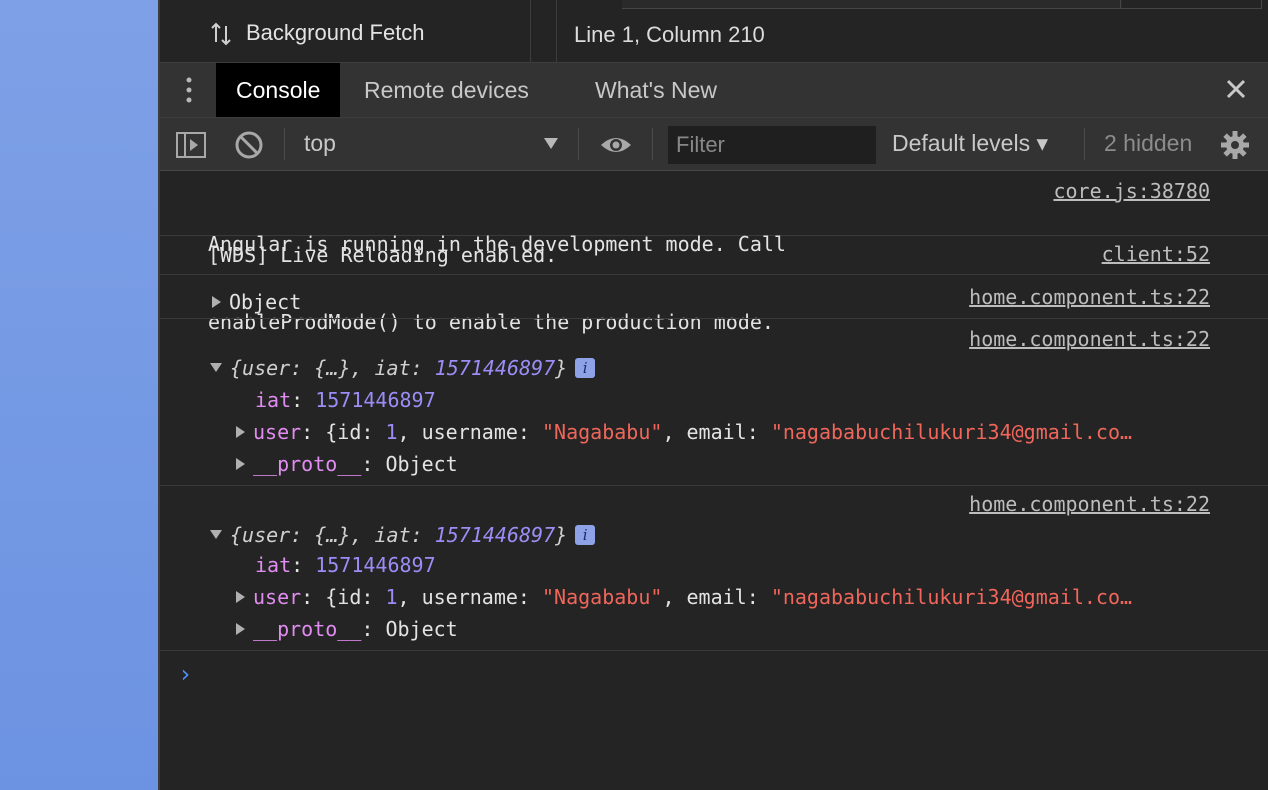 The width and height of the screenshot is (1268, 790). Describe the element at coordinates (383, 255) in the screenshot. I see `message-text: [WDS] Live Reloading enabled.` at that location.